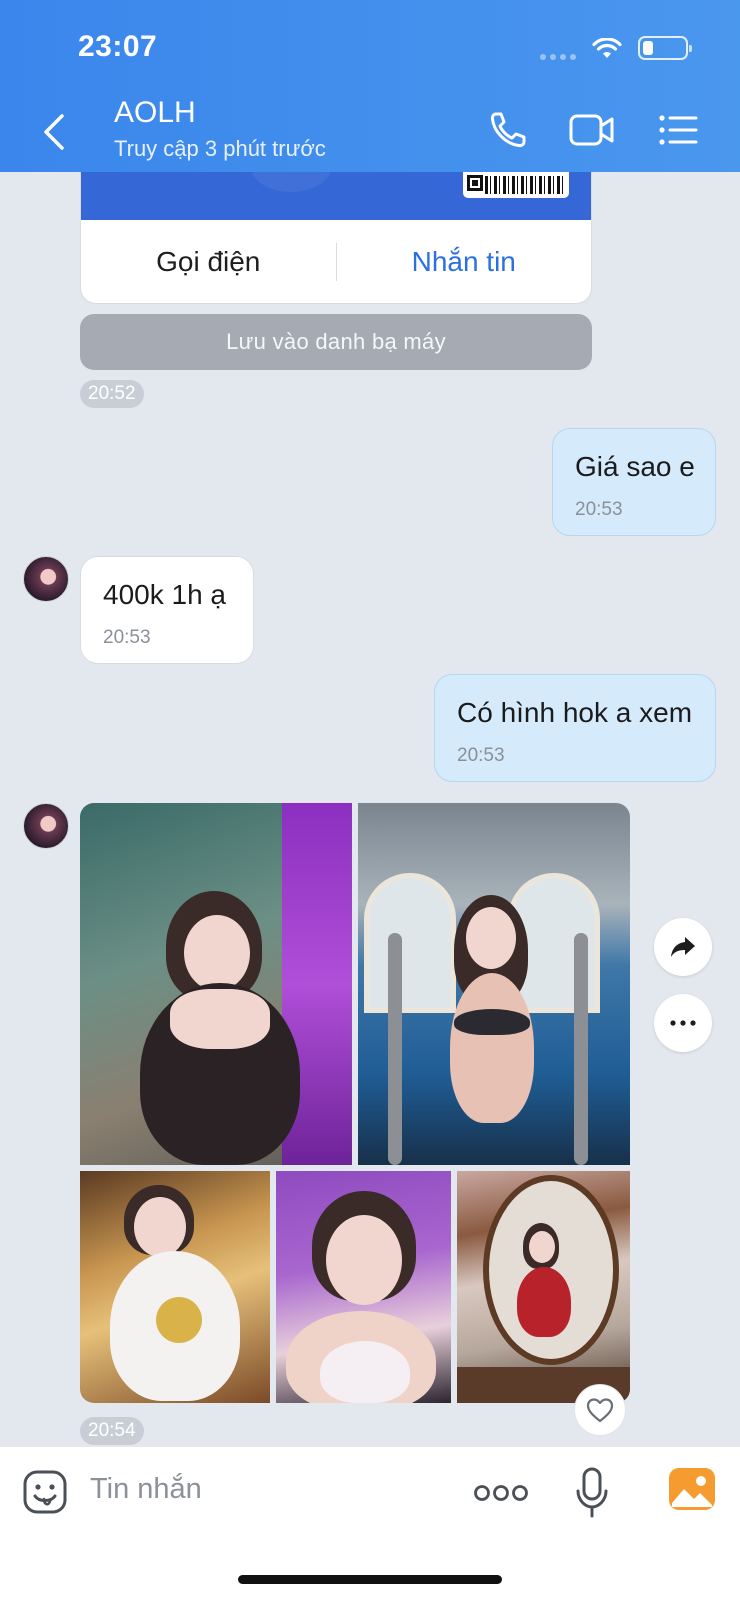 The width and height of the screenshot is (740, 1600). What do you see at coordinates (336, 238) in the screenshot?
I see `contact-card: Gọi điện Nhắn tin` at bounding box center [336, 238].